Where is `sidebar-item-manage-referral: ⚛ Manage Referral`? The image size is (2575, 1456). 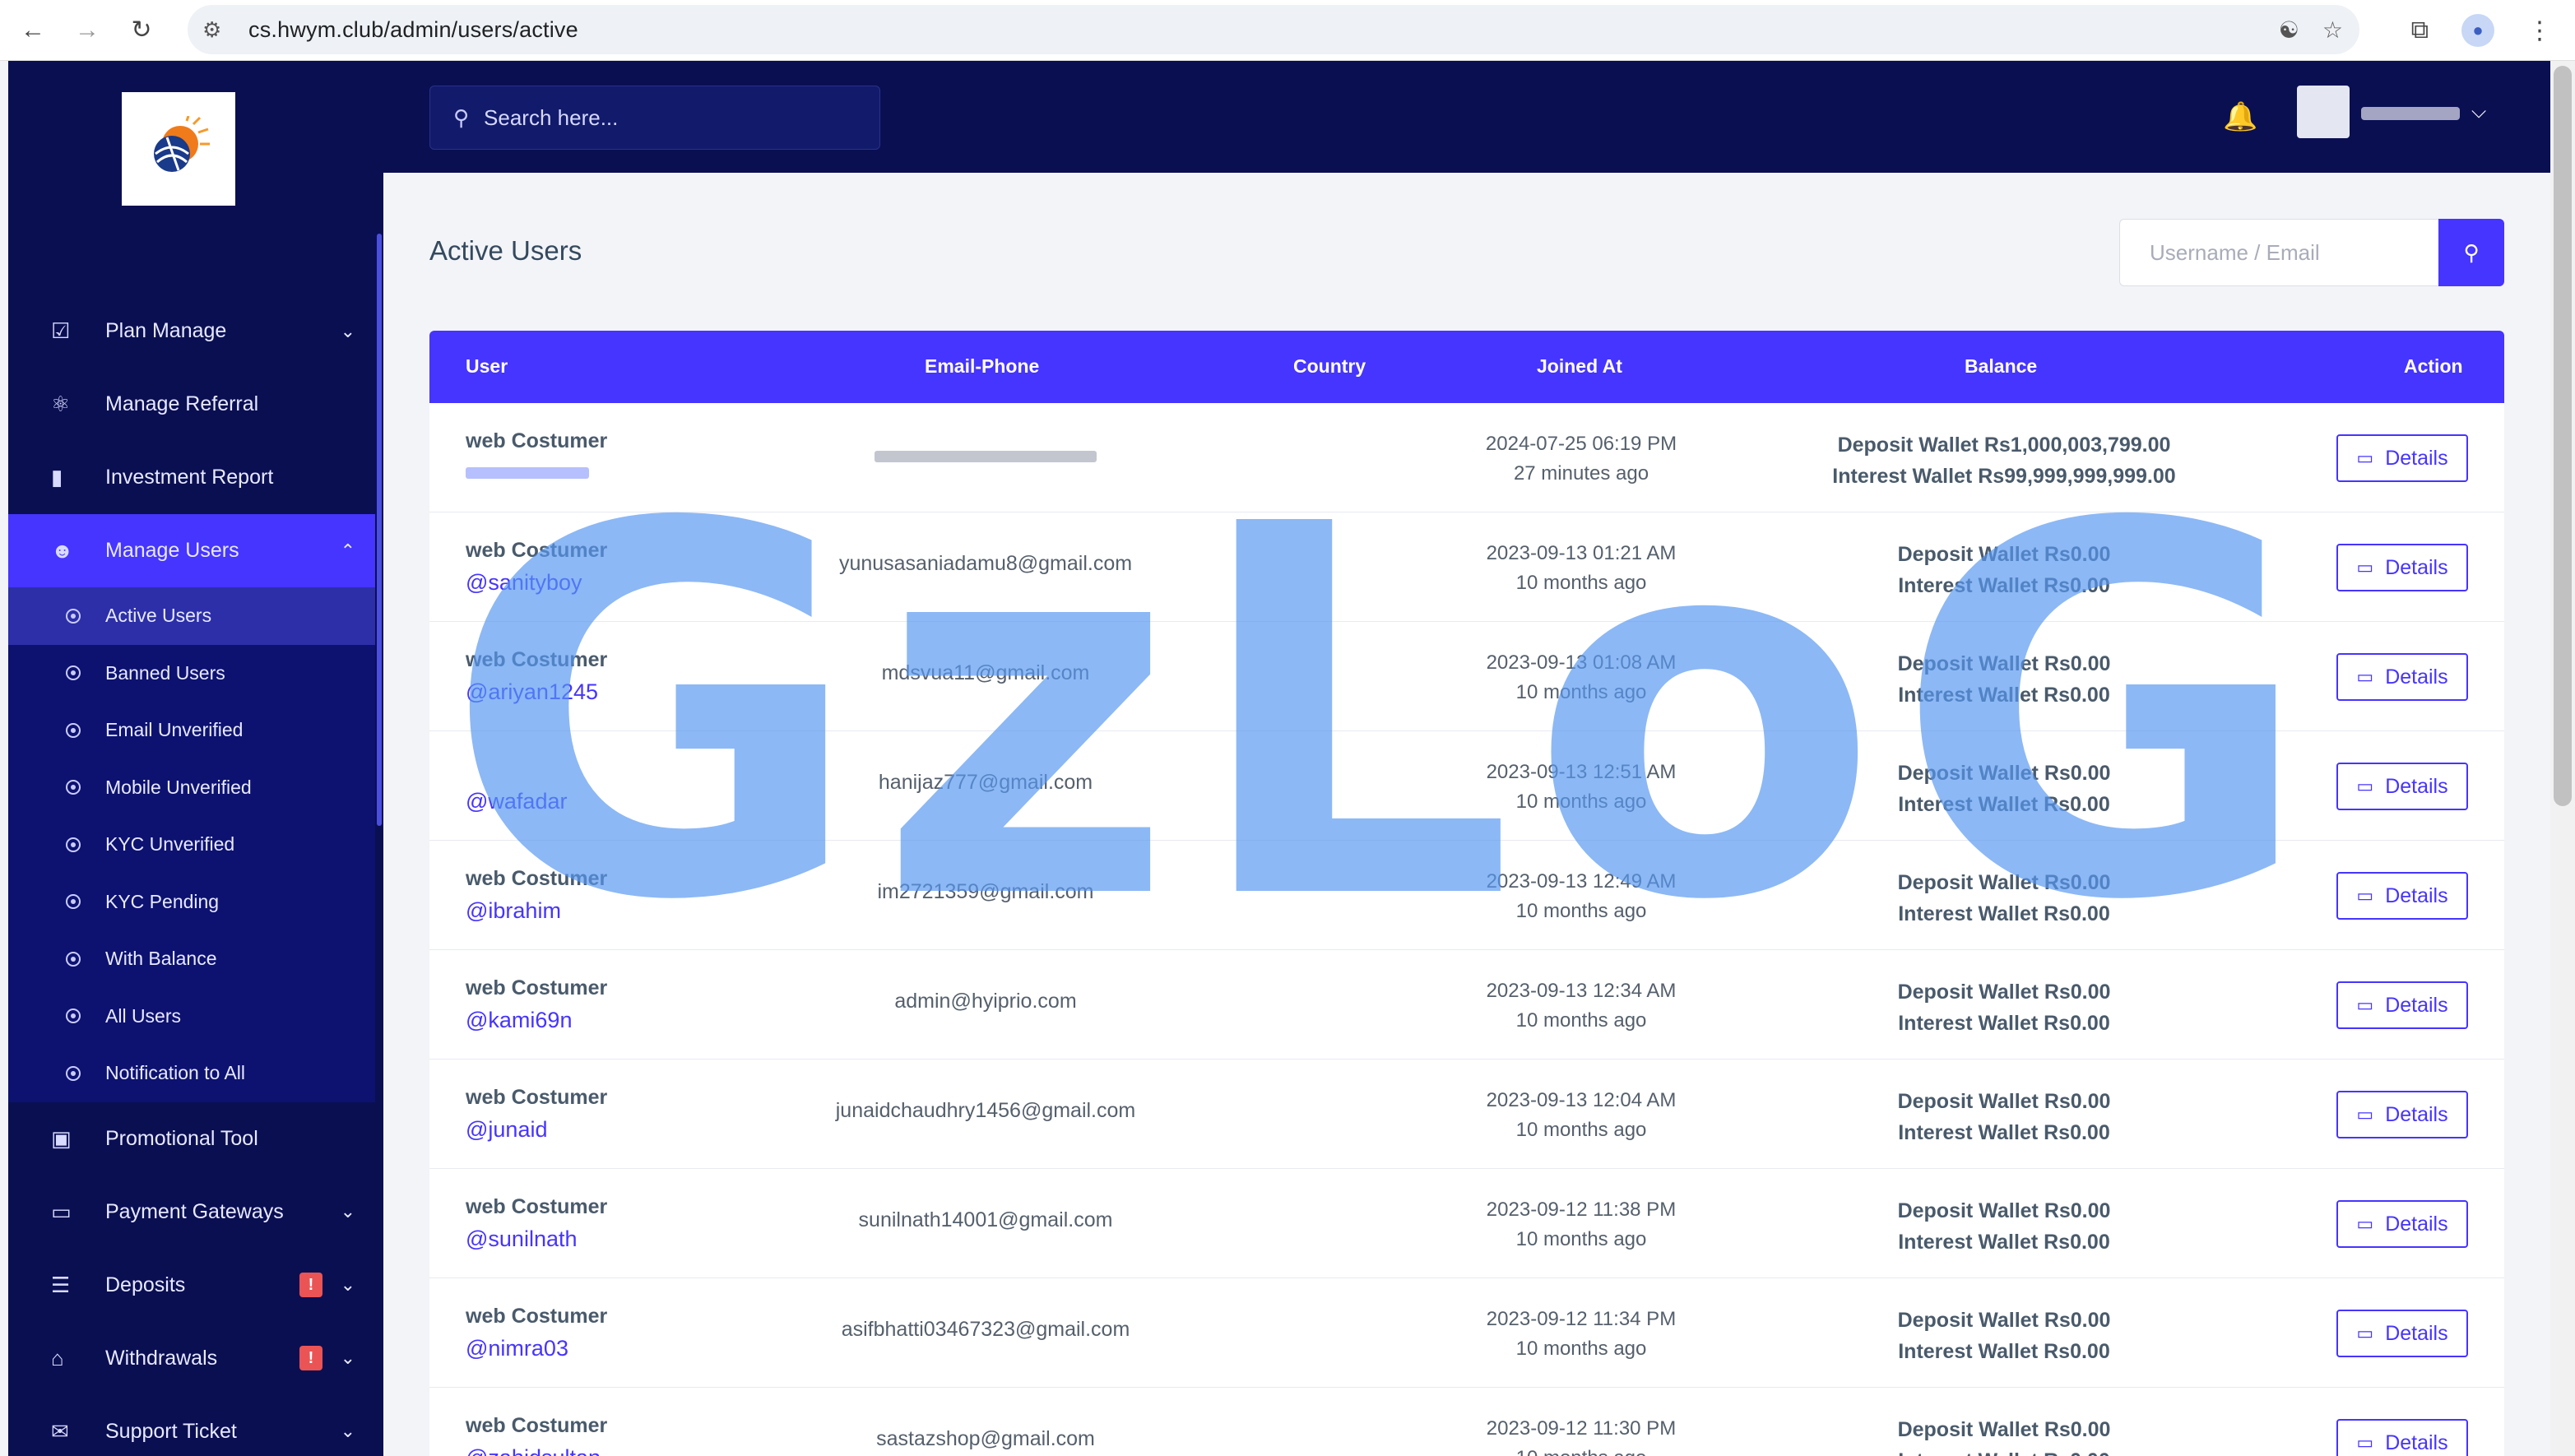 sidebar-item-manage-referral: ⚛ Manage Referral is located at coordinates (191, 404).